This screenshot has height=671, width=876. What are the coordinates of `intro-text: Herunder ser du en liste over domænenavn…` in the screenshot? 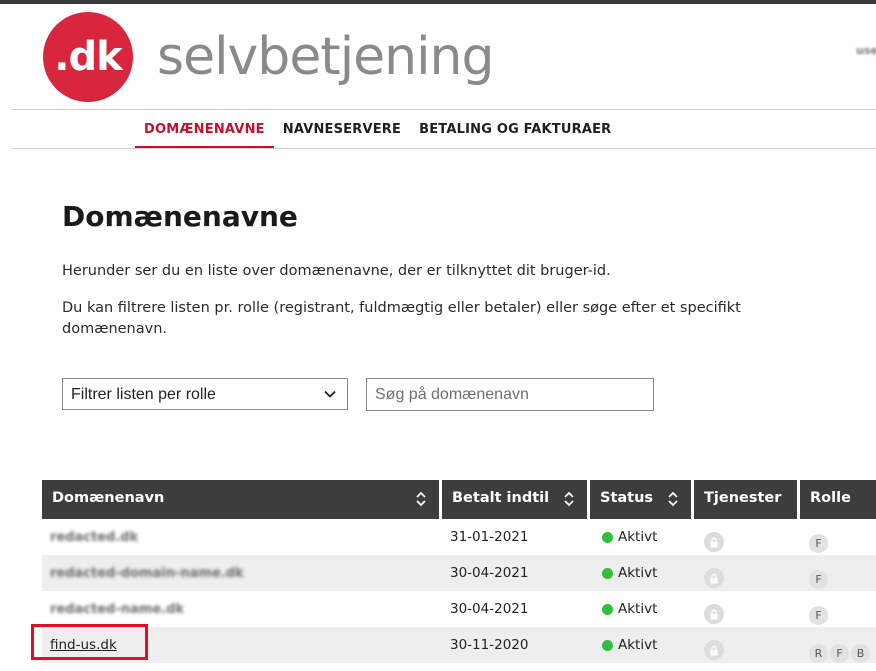 It's located at (336, 271).